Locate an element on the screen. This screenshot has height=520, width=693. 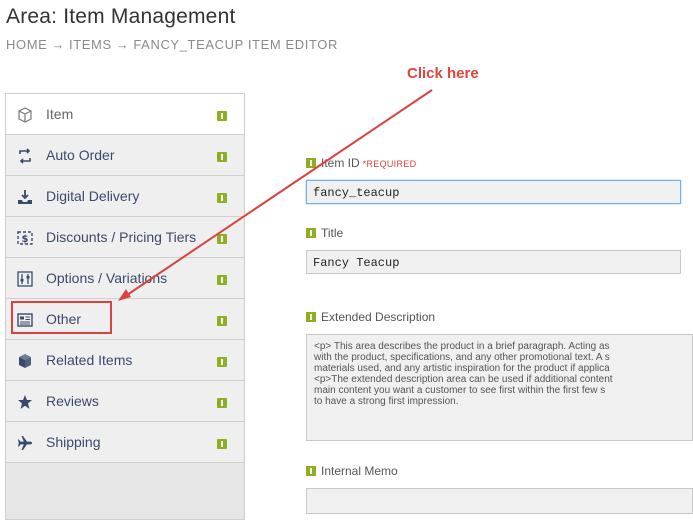
sidebar-item-related-items: Related Items is located at coordinates (125, 360).